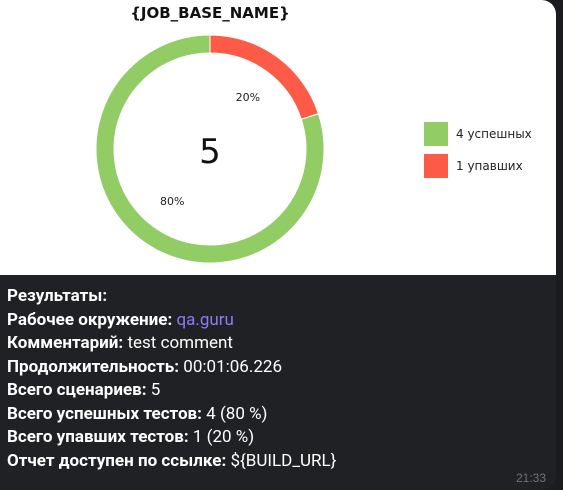 This screenshot has width=563, height=490. I want to click on comment-value: test comment, so click(180, 343).